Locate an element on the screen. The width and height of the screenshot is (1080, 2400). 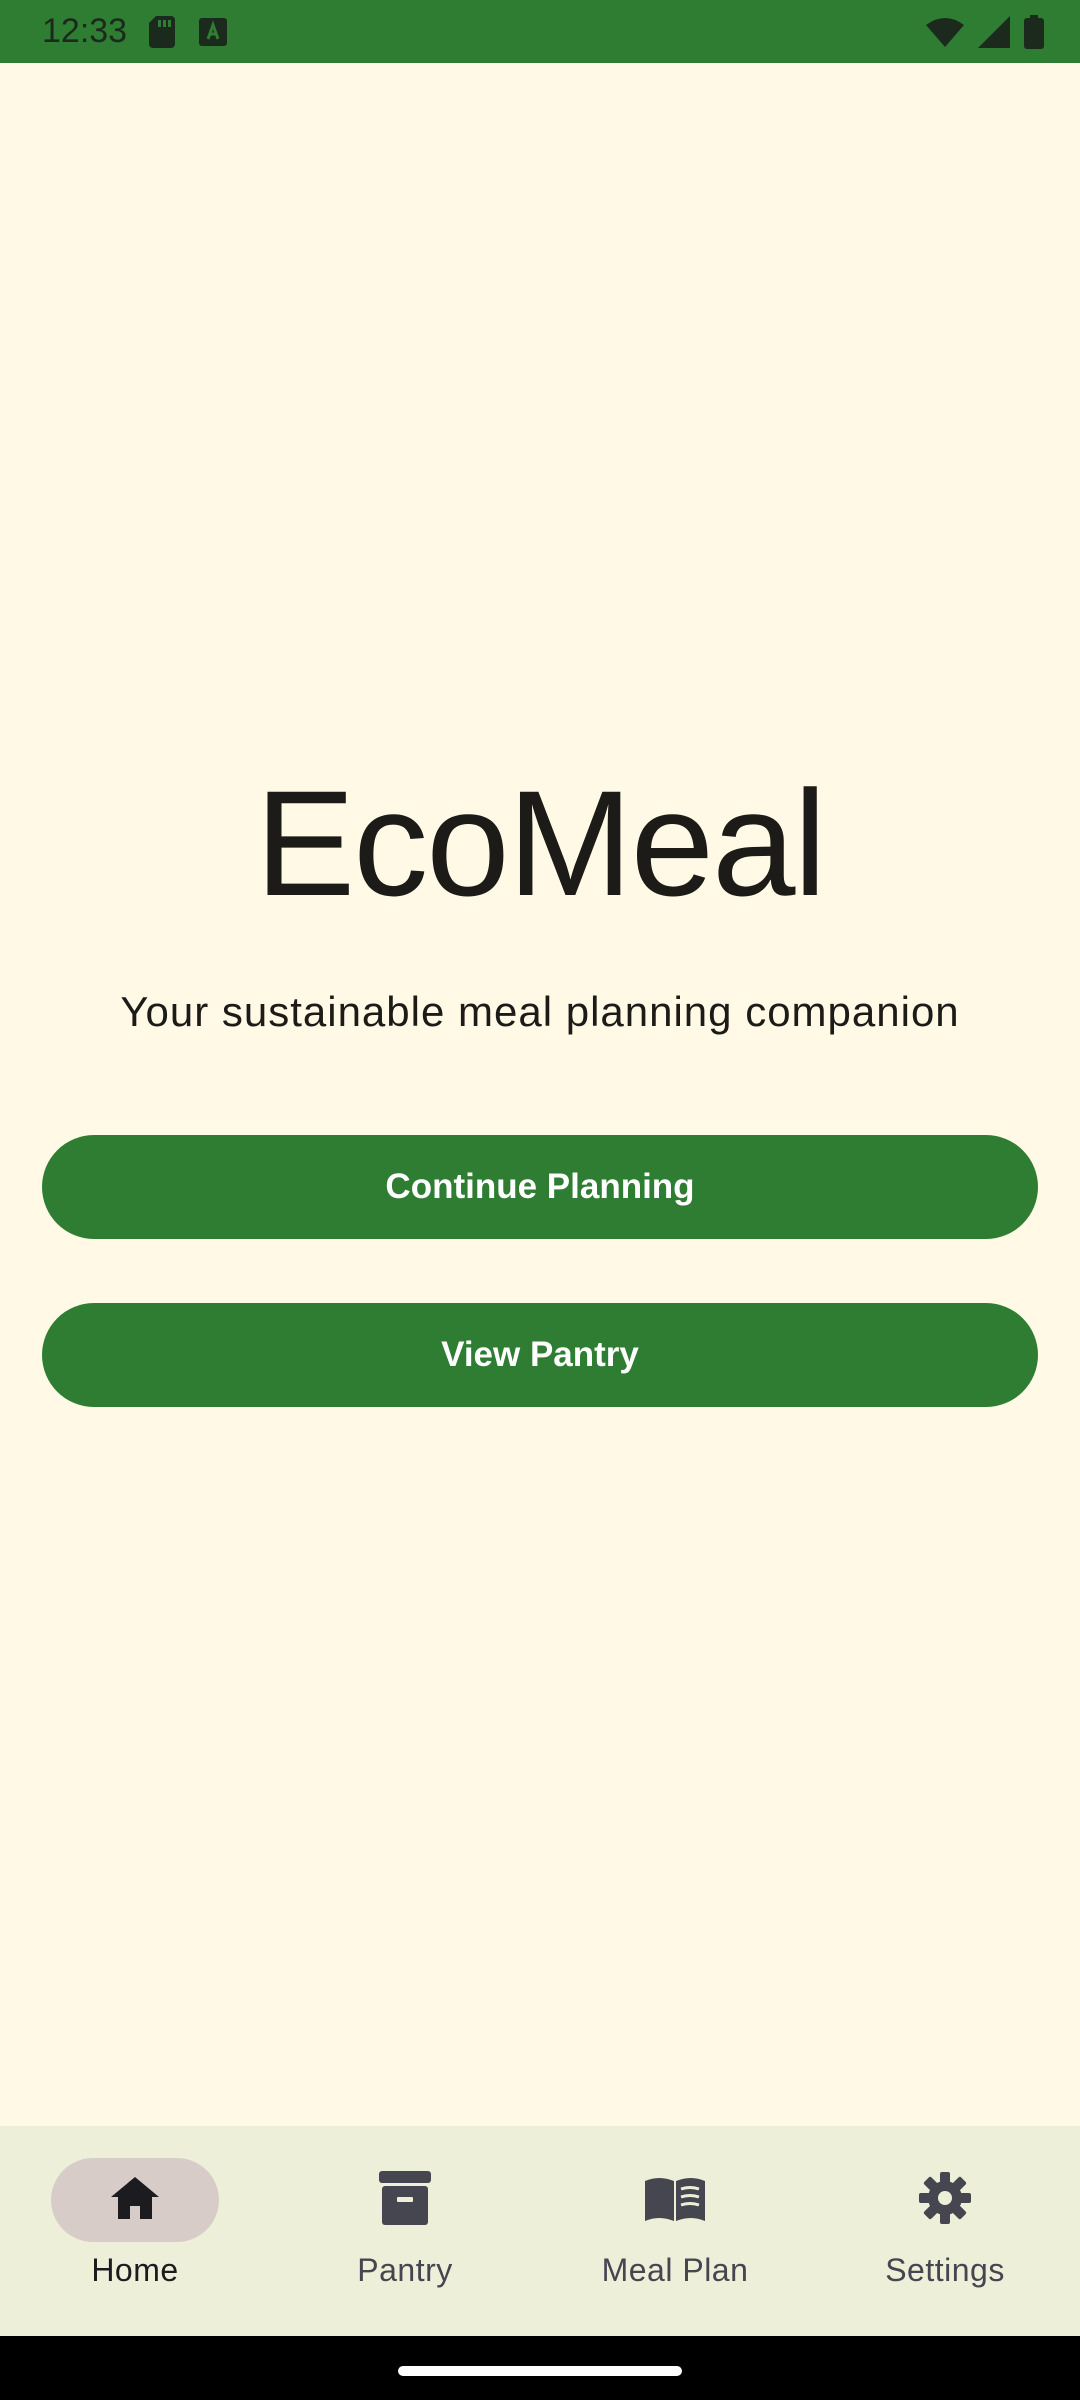
nav-item-home: Home is located at coordinates (135, 2231).